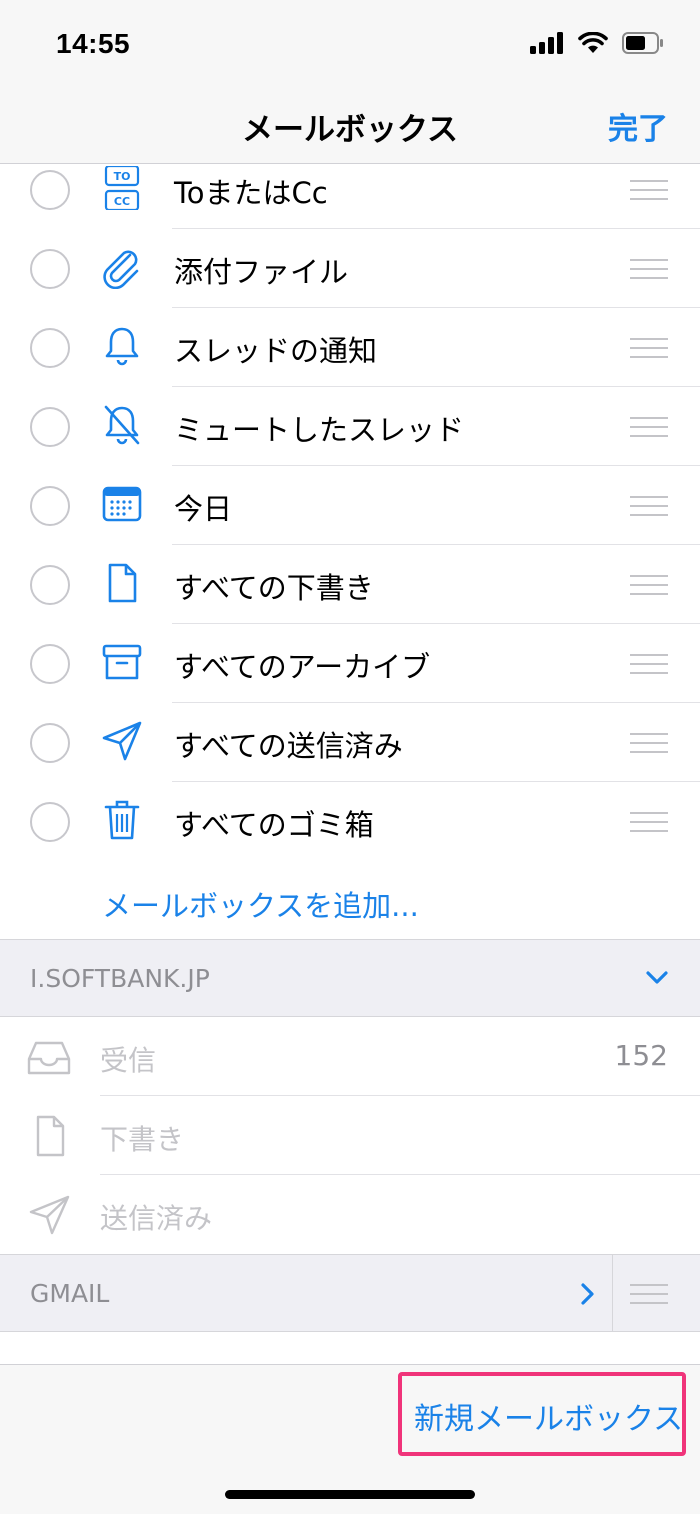  What do you see at coordinates (128, 1060) in the screenshot?
I see `folder-label: 受信` at bounding box center [128, 1060].